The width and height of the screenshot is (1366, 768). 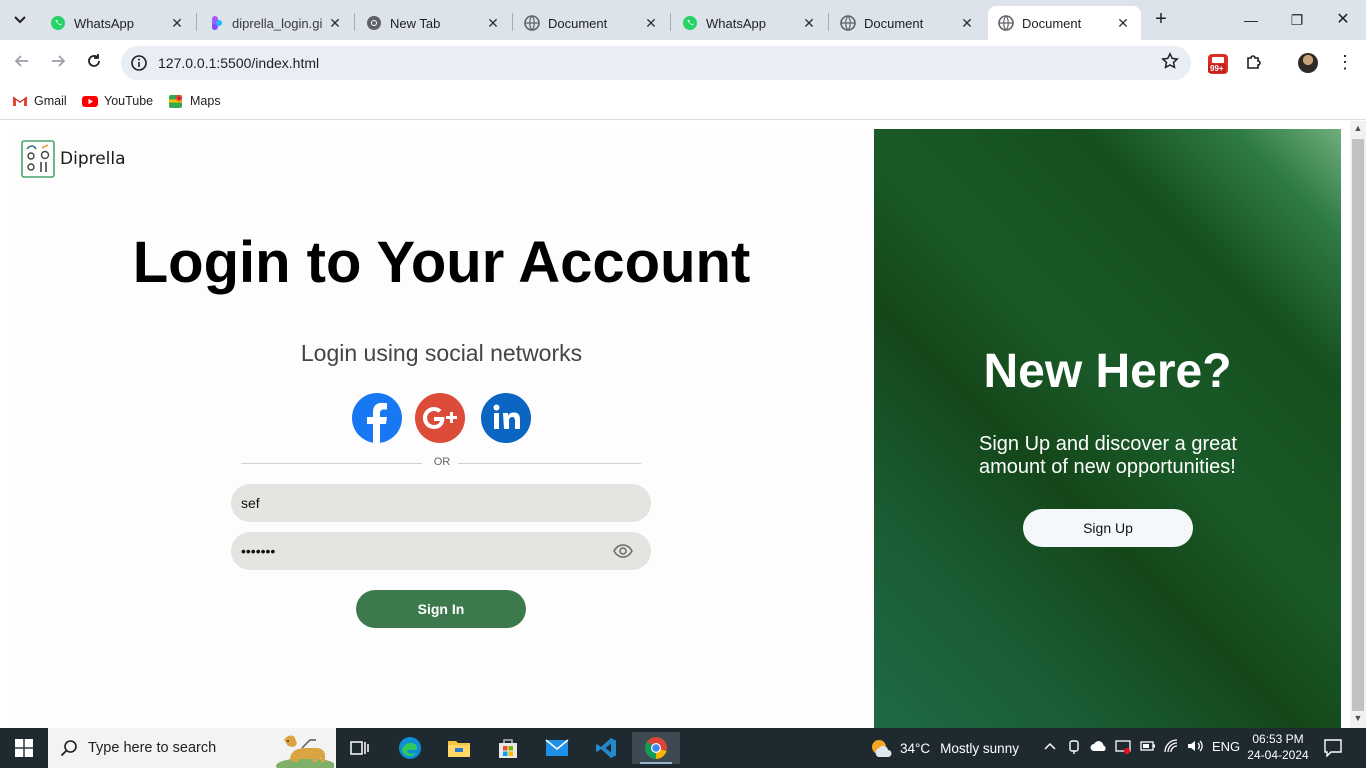 I want to click on password-input, so click(x=426, y=551).